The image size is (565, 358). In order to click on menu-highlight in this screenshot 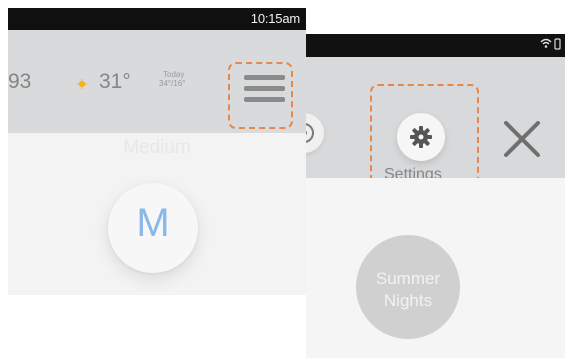, I will do `click(260, 95)`.